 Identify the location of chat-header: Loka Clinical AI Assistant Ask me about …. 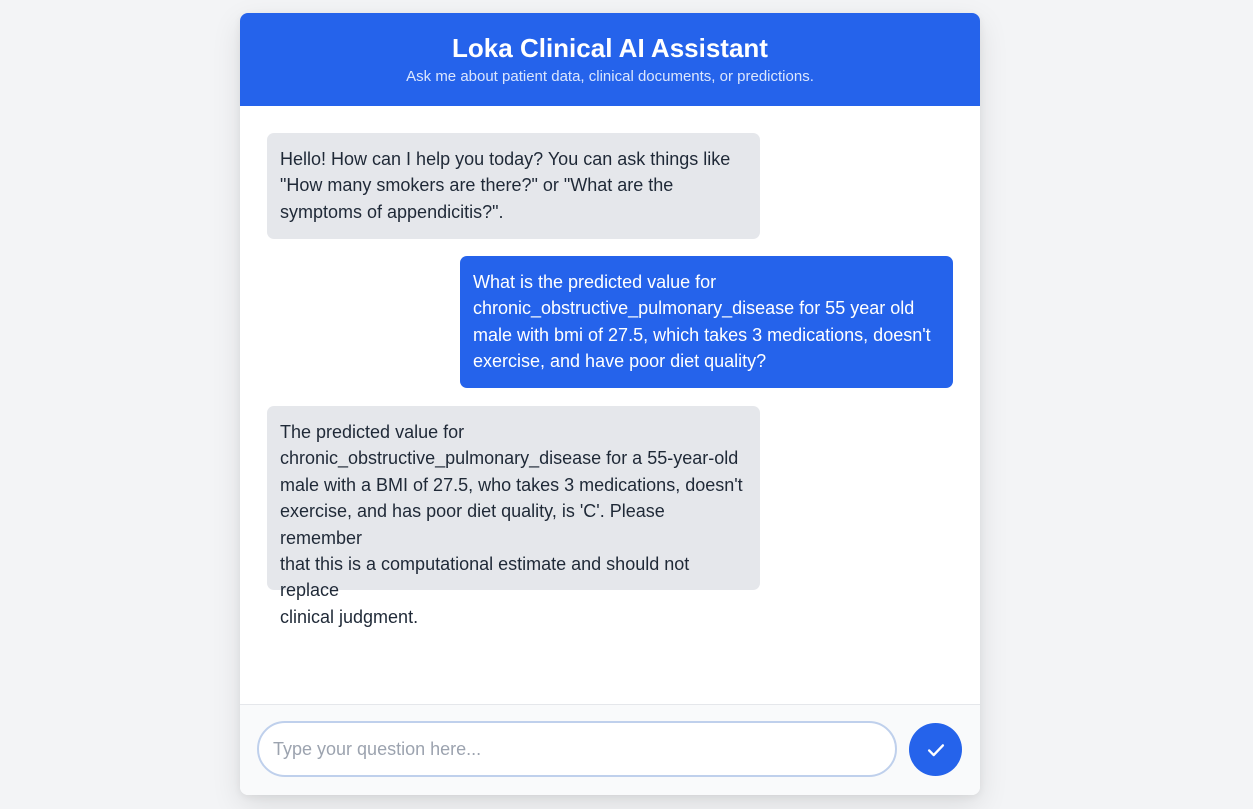
(610, 59).